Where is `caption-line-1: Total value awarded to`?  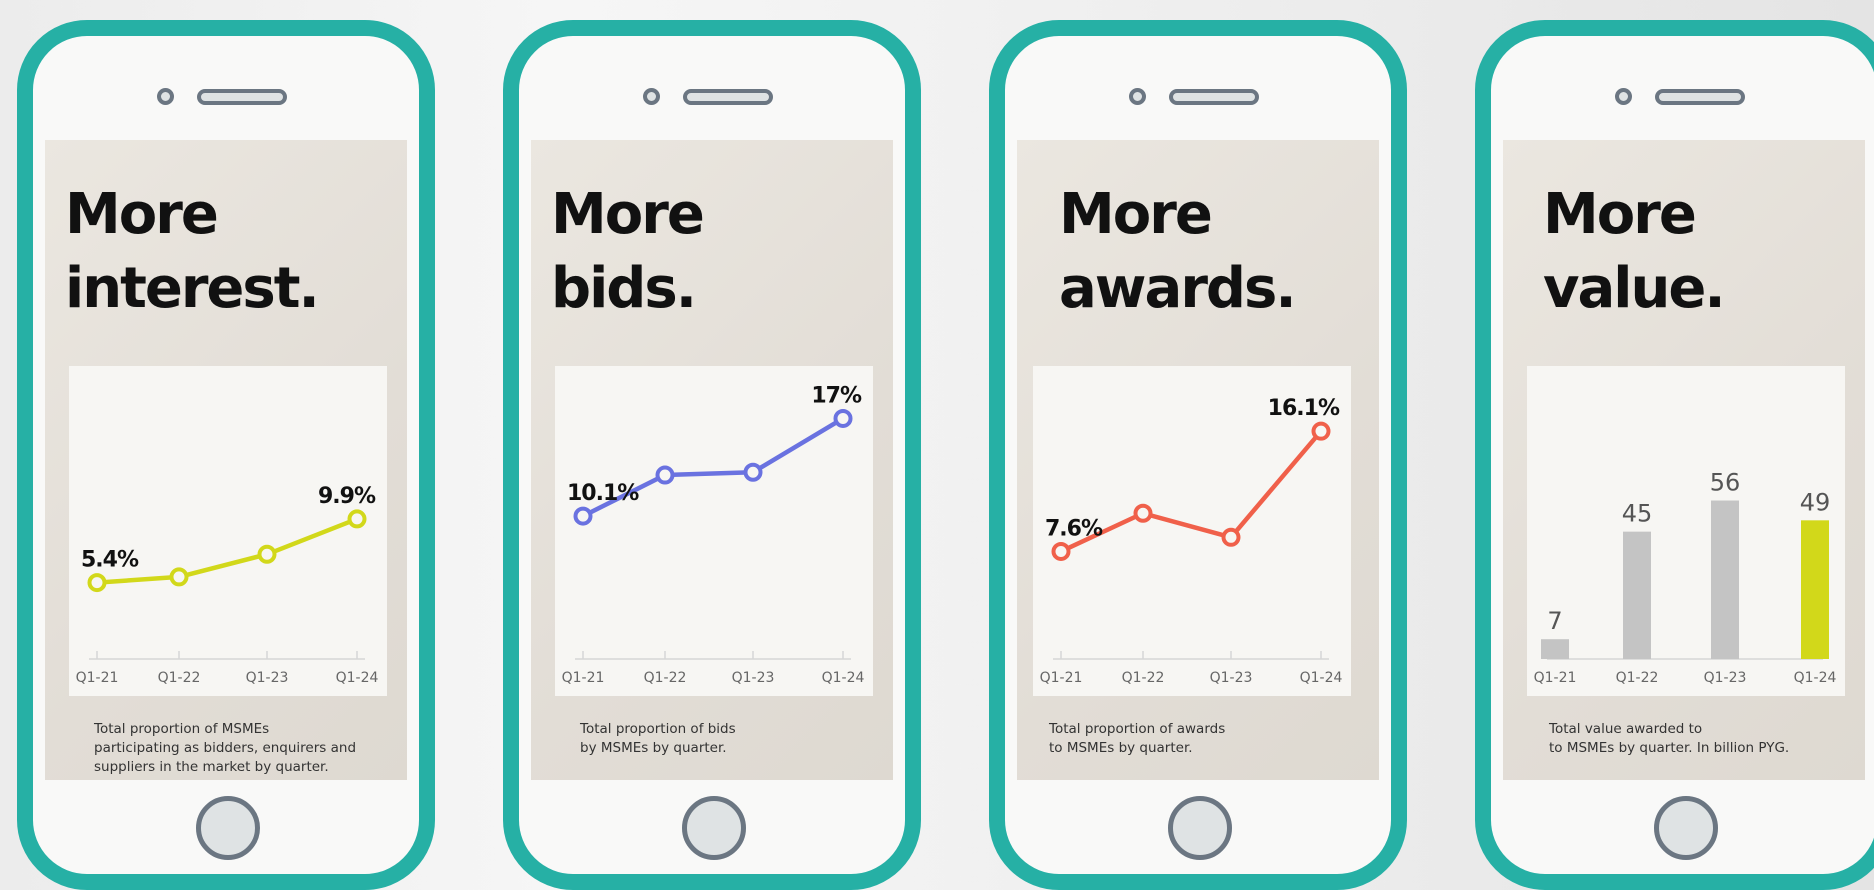 caption-line-1: Total value awarded to is located at coordinates (1626, 729).